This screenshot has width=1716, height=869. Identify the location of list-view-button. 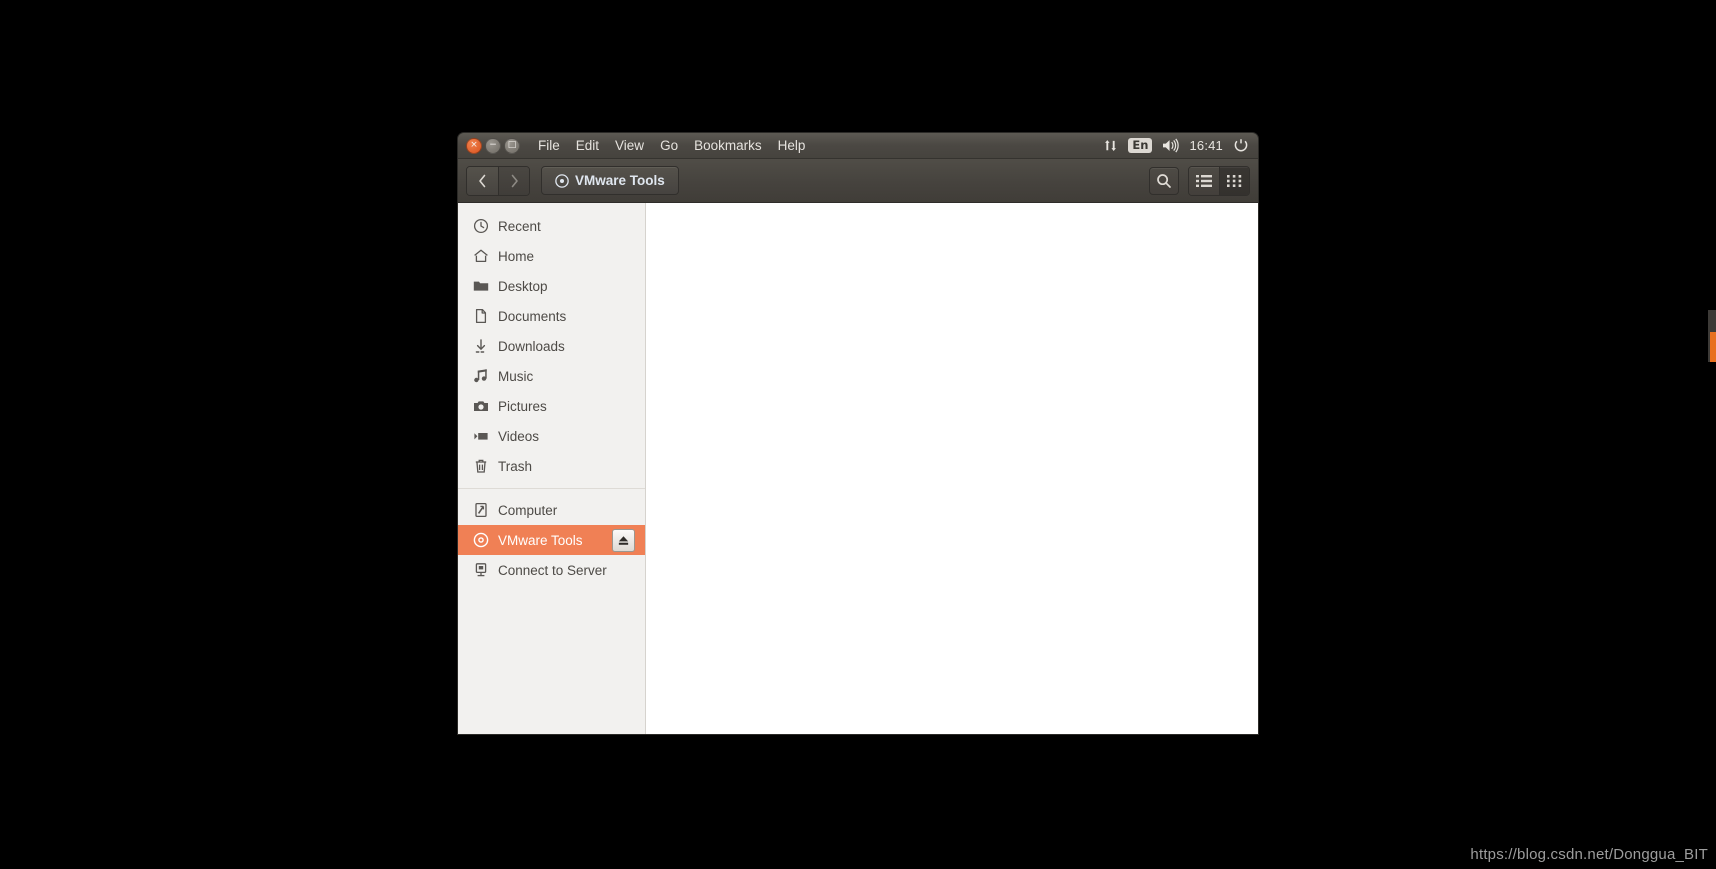
(1204, 180).